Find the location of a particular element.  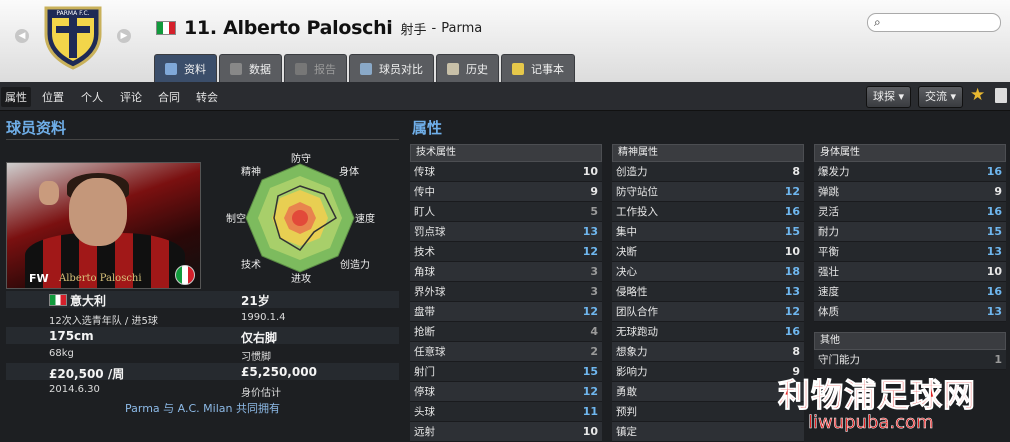

attribute-name: 盘带 is located at coordinates (424, 312).